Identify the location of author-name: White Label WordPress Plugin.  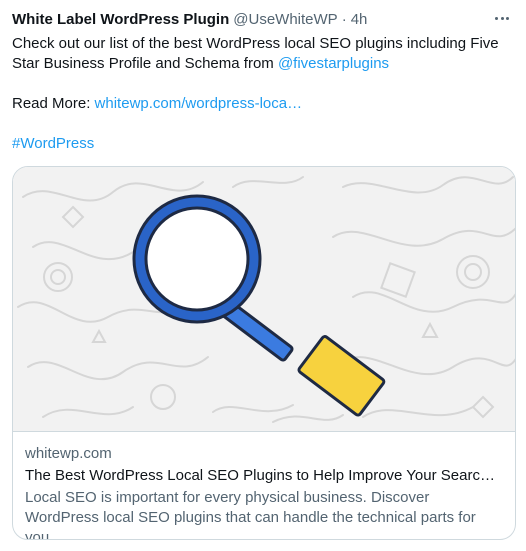
(120, 20).